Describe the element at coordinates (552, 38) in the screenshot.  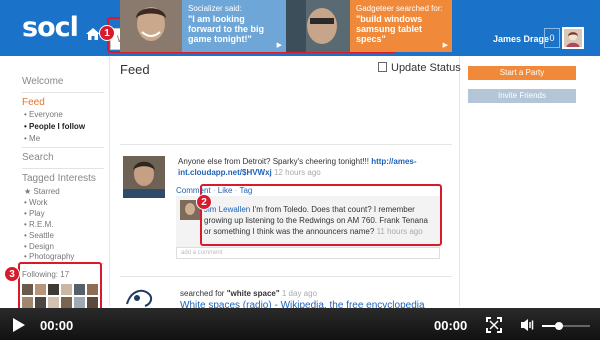
I see `notification-count: 0` at that location.